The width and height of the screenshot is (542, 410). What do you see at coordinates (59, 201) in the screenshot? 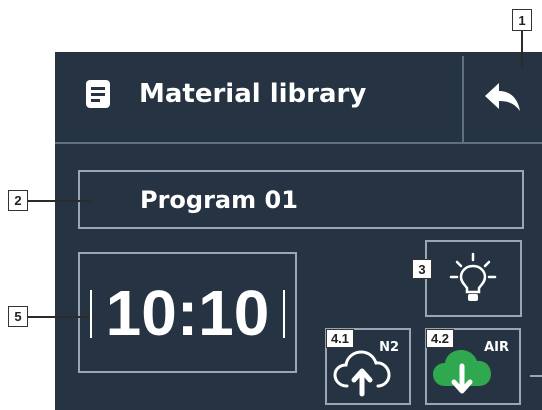
I see `callout-2-leader` at bounding box center [59, 201].